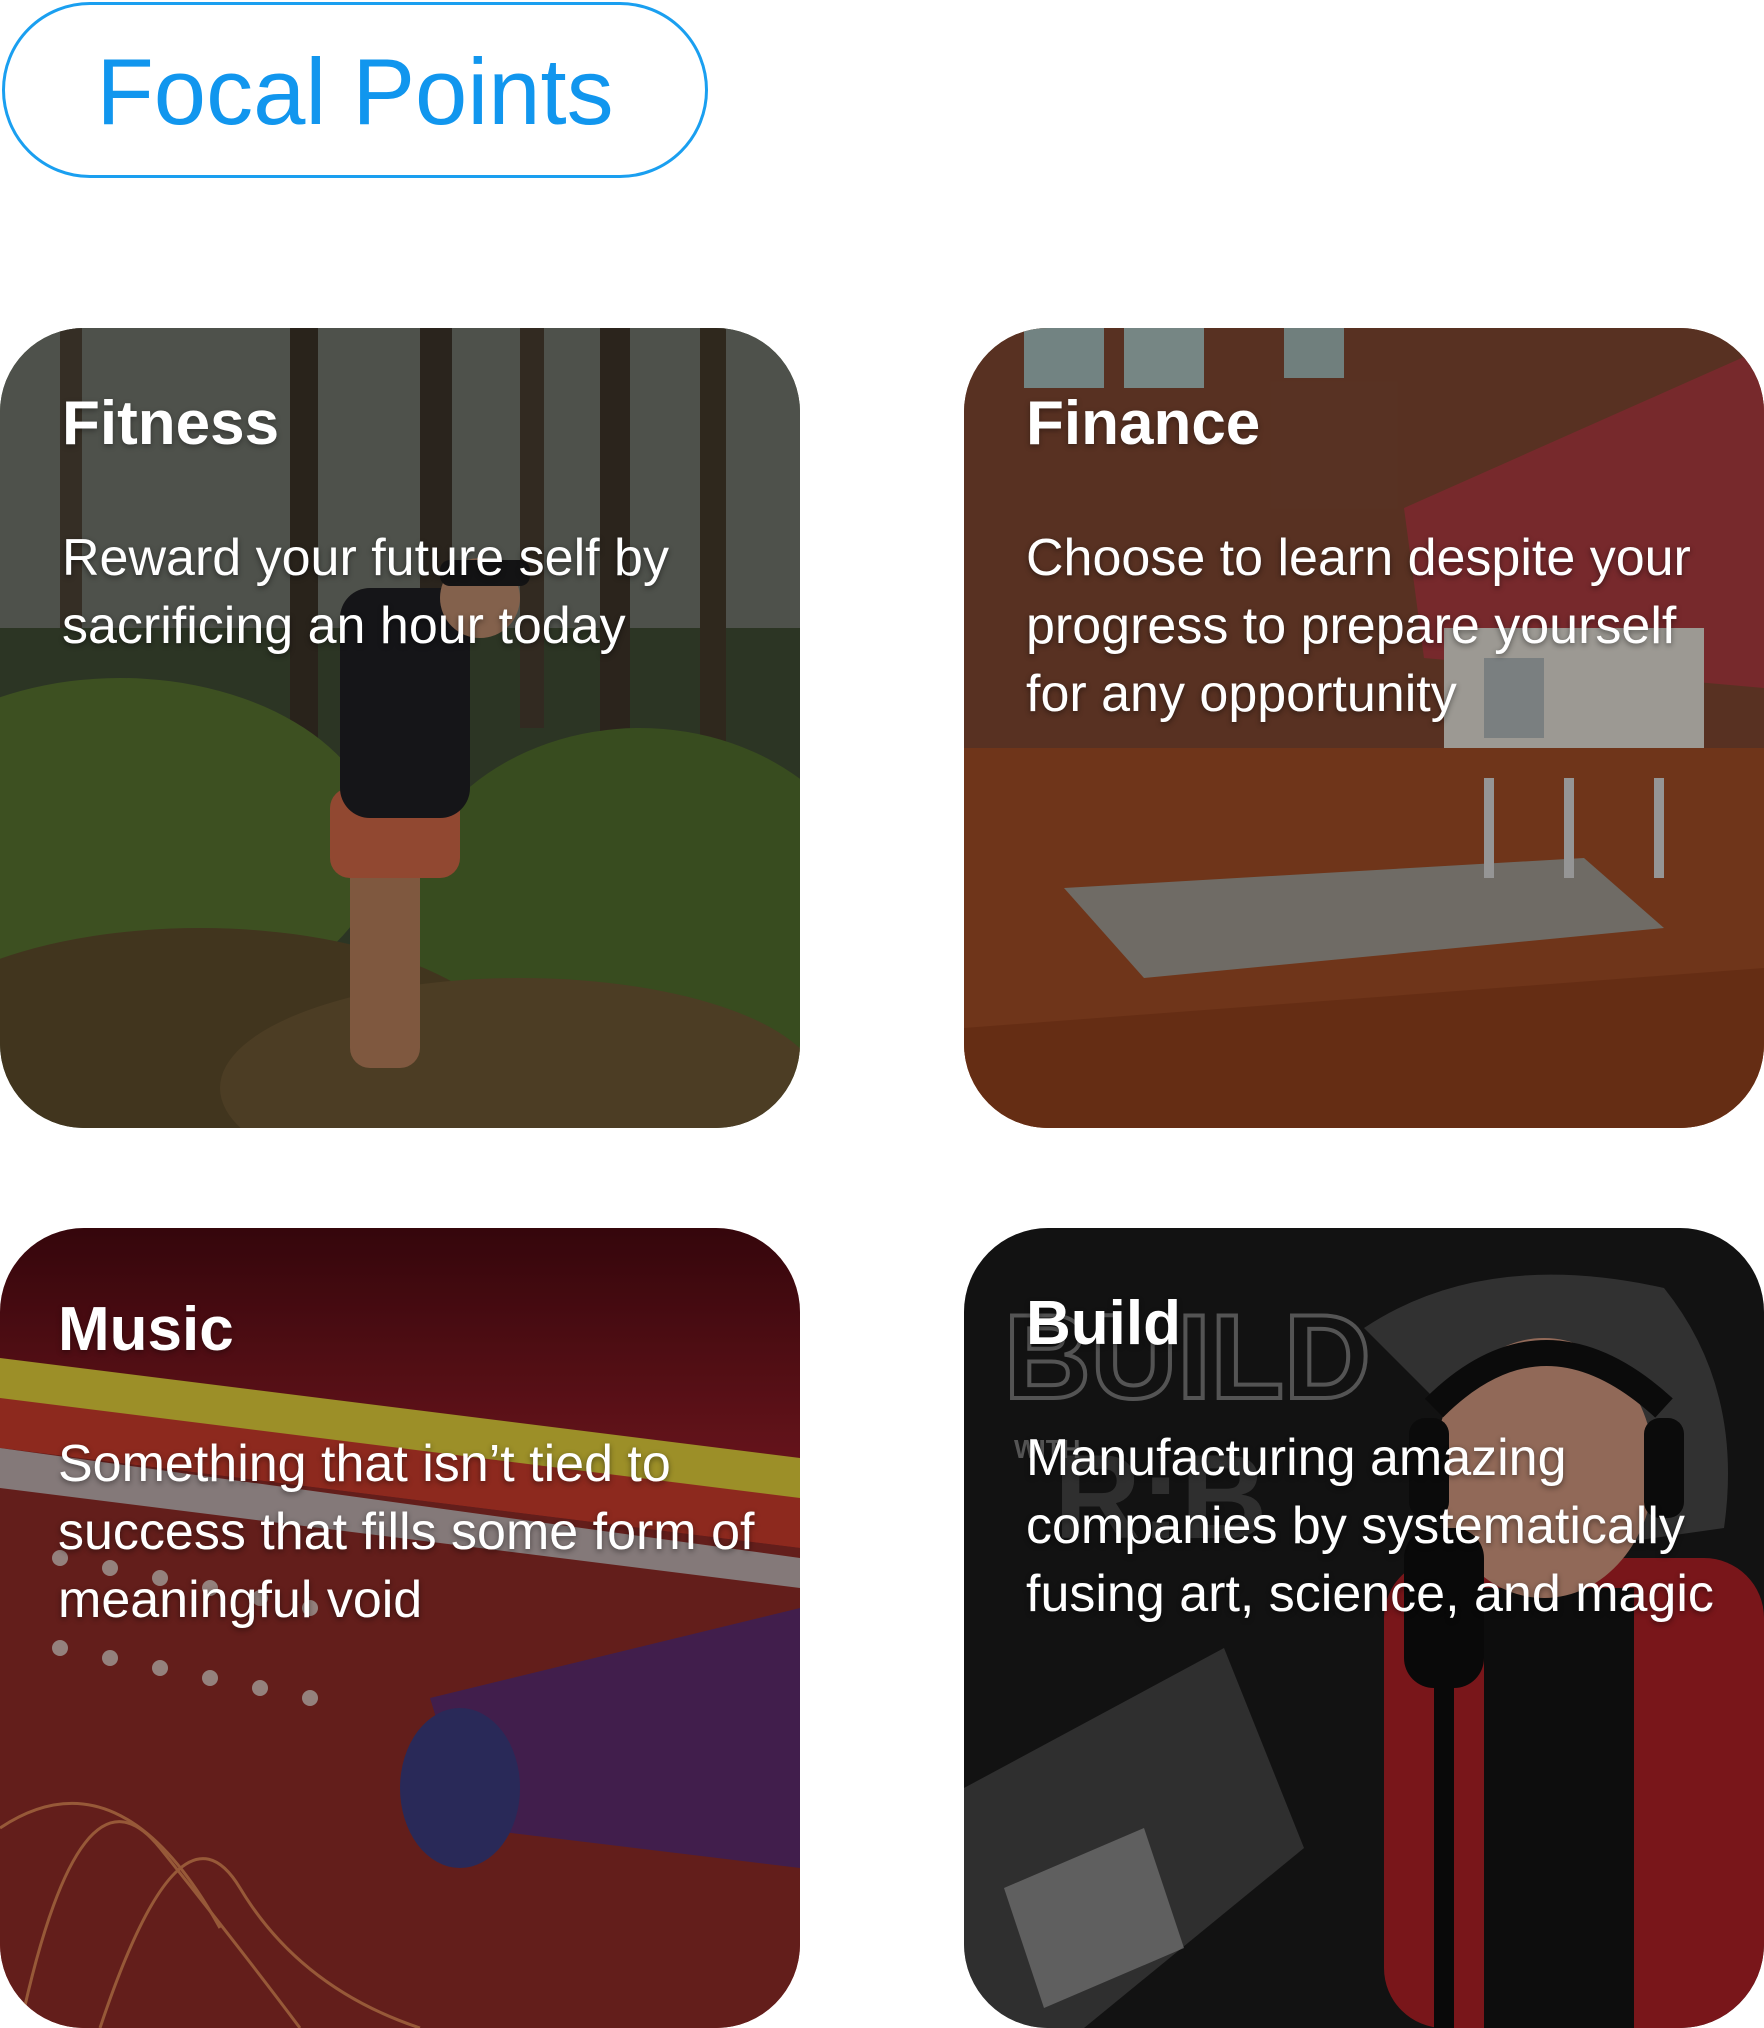  I want to click on card-title: Fitness, so click(171, 423).